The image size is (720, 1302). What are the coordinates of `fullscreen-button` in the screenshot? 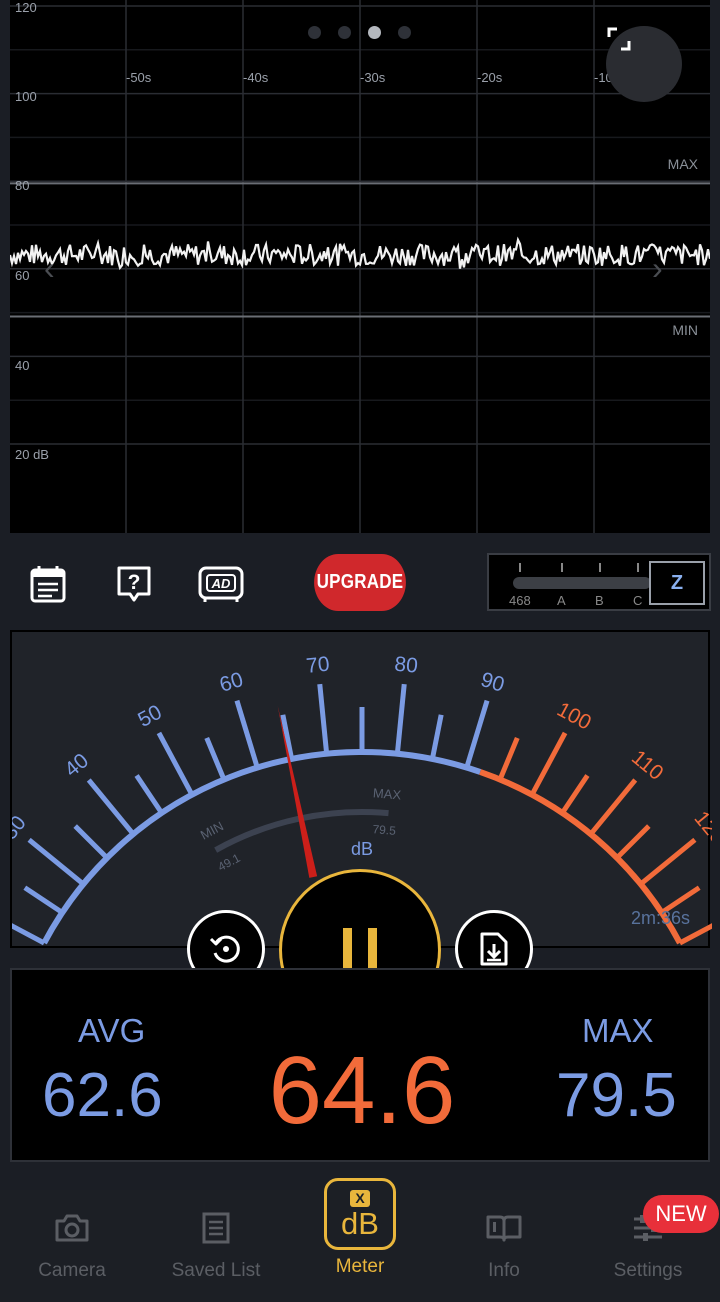 It's located at (644, 64).